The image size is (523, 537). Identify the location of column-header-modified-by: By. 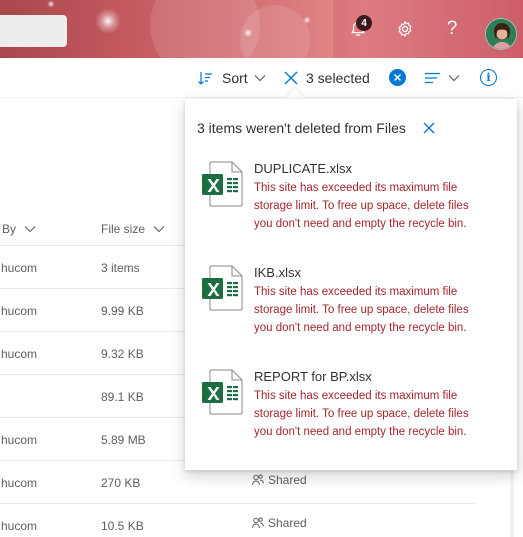
(19, 229).